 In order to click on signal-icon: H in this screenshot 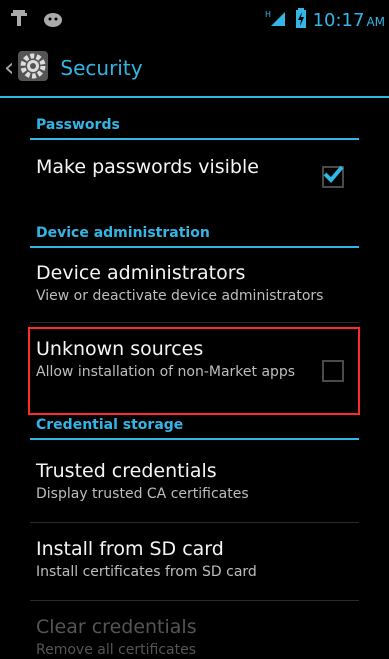, I will do `click(277, 20)`.